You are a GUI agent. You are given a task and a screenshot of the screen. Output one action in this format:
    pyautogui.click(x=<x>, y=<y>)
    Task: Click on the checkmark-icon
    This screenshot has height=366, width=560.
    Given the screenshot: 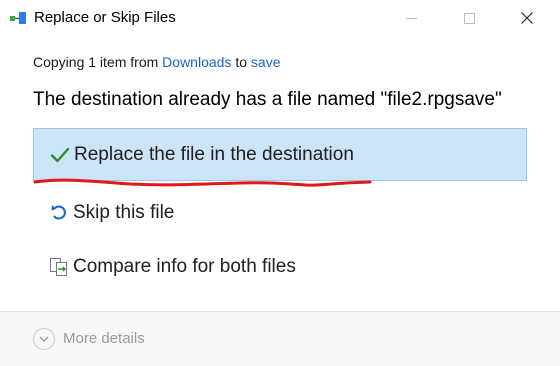 What is the action you would take?
    pyautogui.click(x=60, y=155)
    